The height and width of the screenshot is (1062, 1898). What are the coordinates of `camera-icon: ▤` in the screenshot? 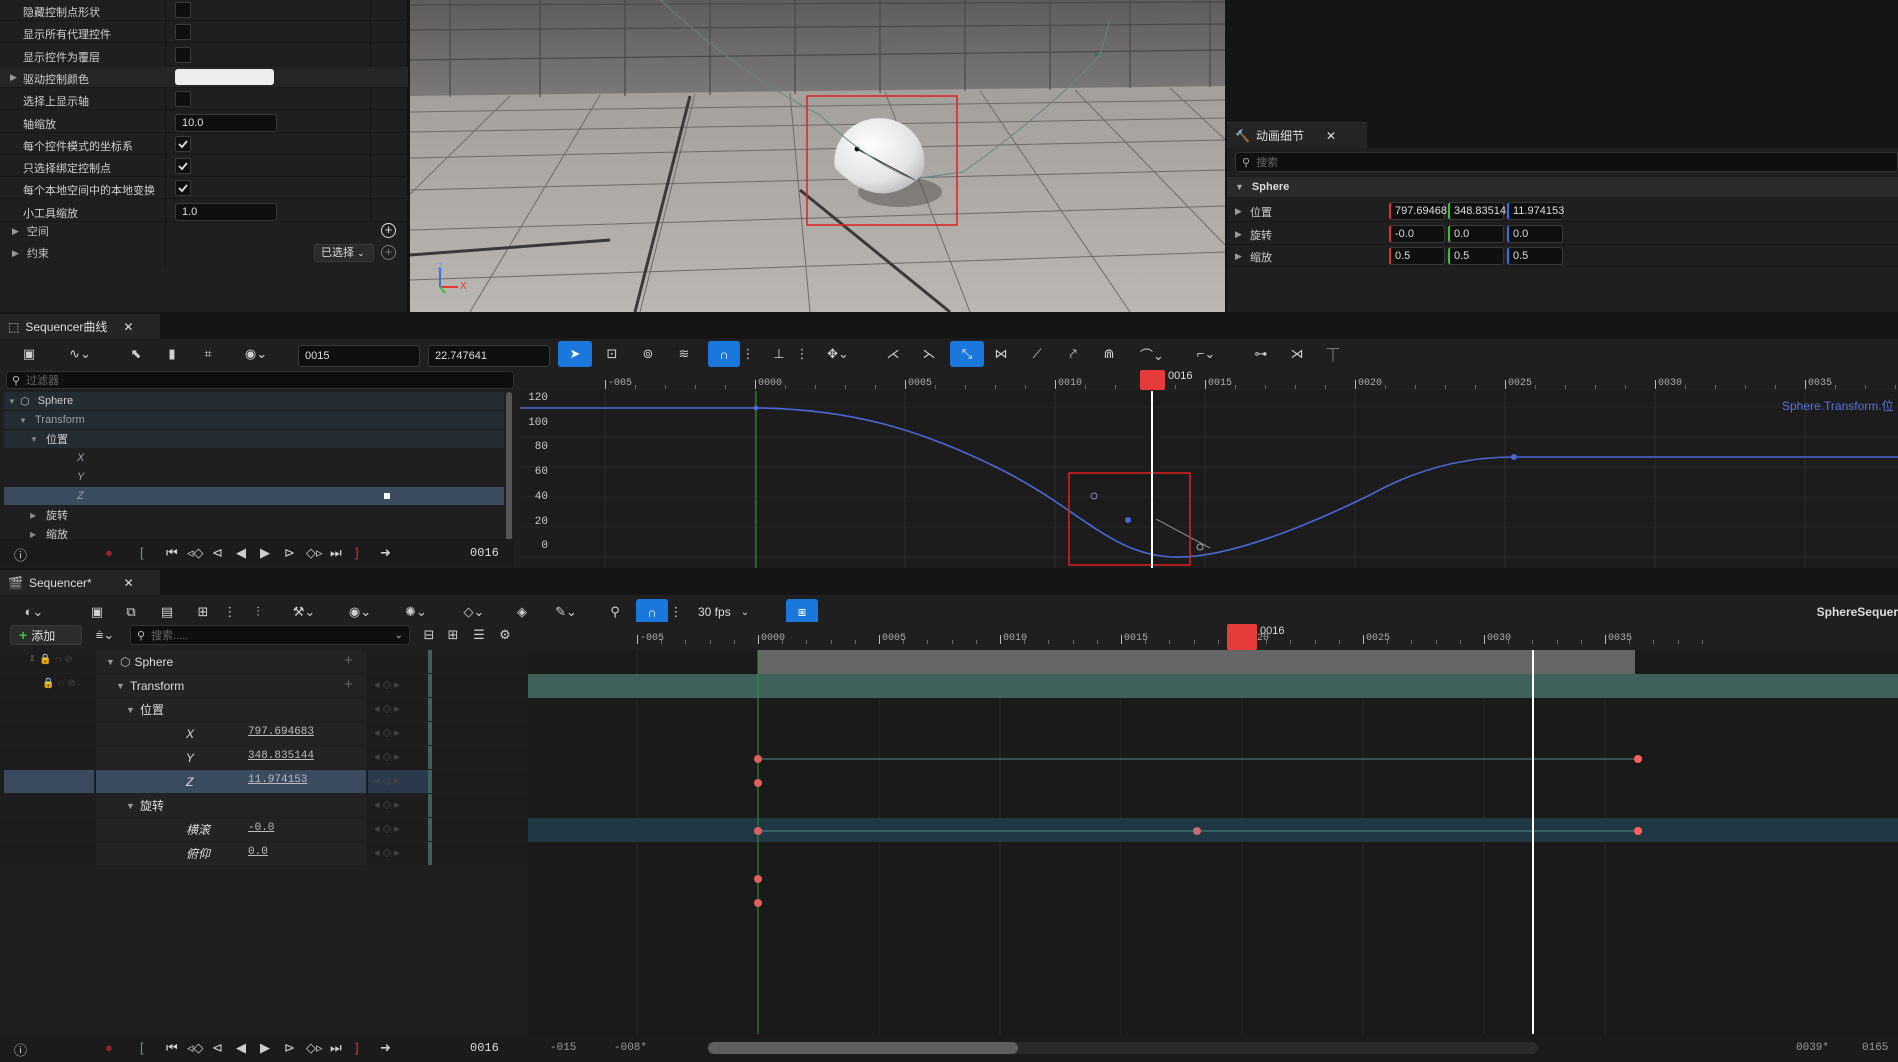 It's located at (167, 612).